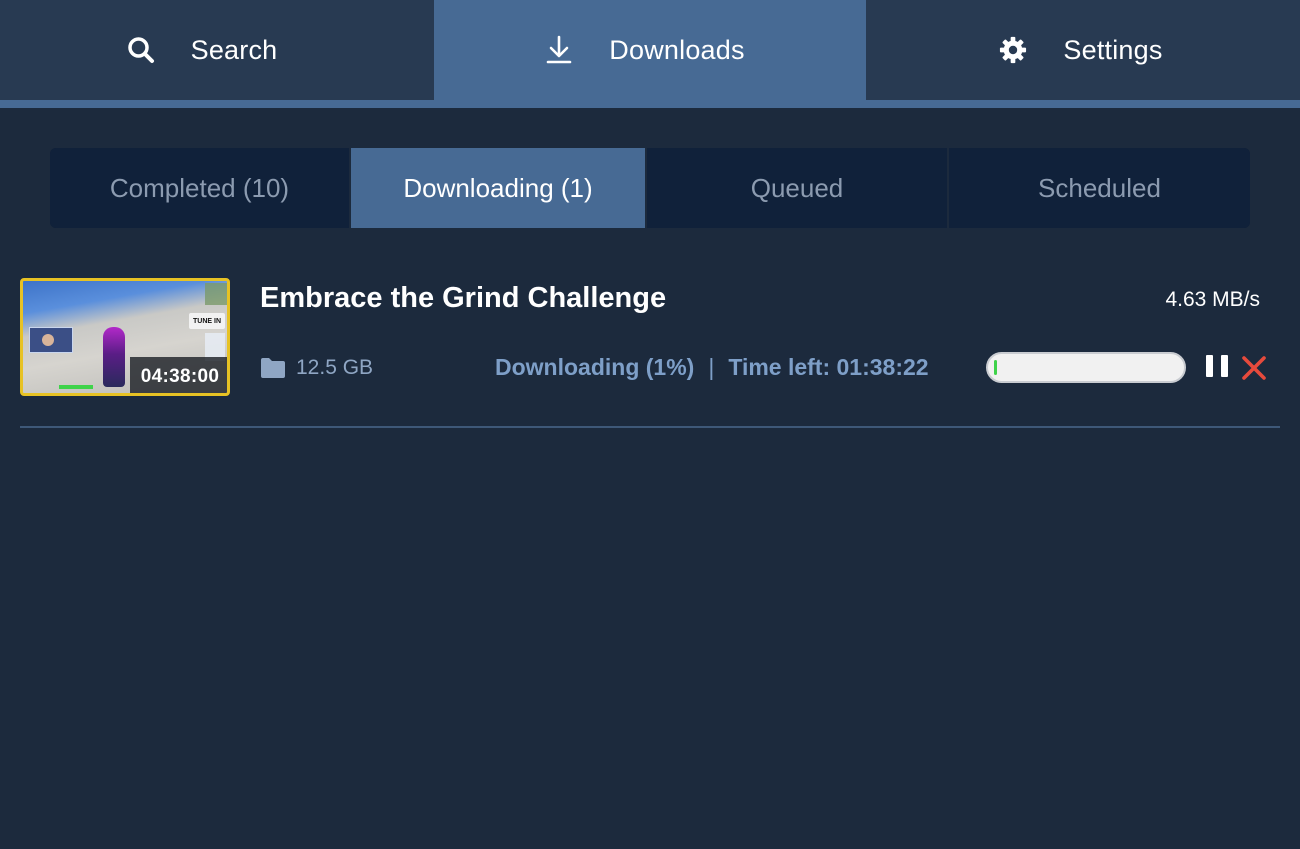 This screenshot has height=849, width=1300. Describe the element at coordinates (114, 357) in the screenshot. I see `thumbnail-character` at that location.